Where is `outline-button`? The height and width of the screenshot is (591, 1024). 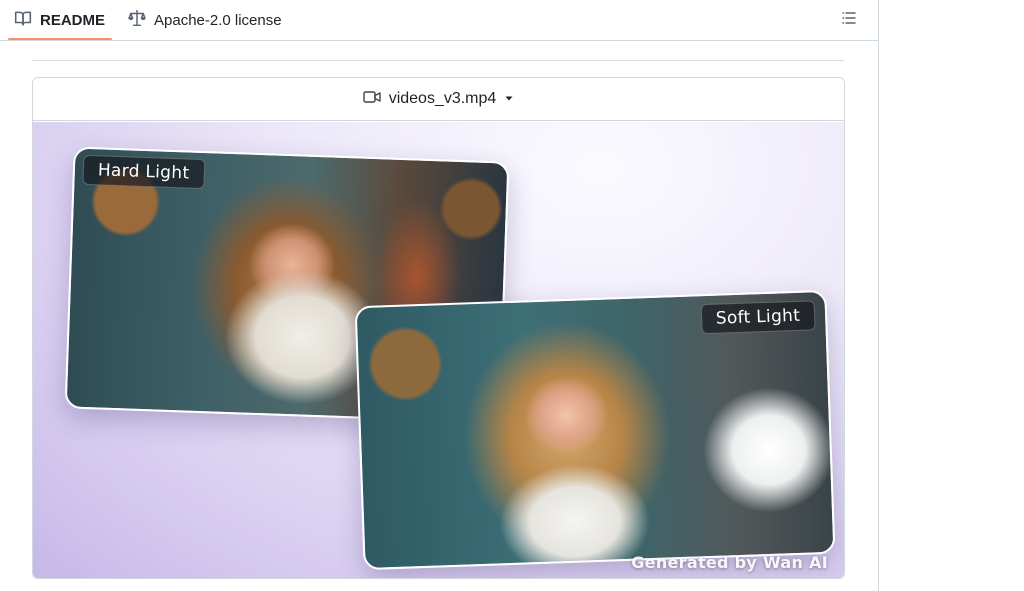
outline-button is located at coordinates (849, 20).